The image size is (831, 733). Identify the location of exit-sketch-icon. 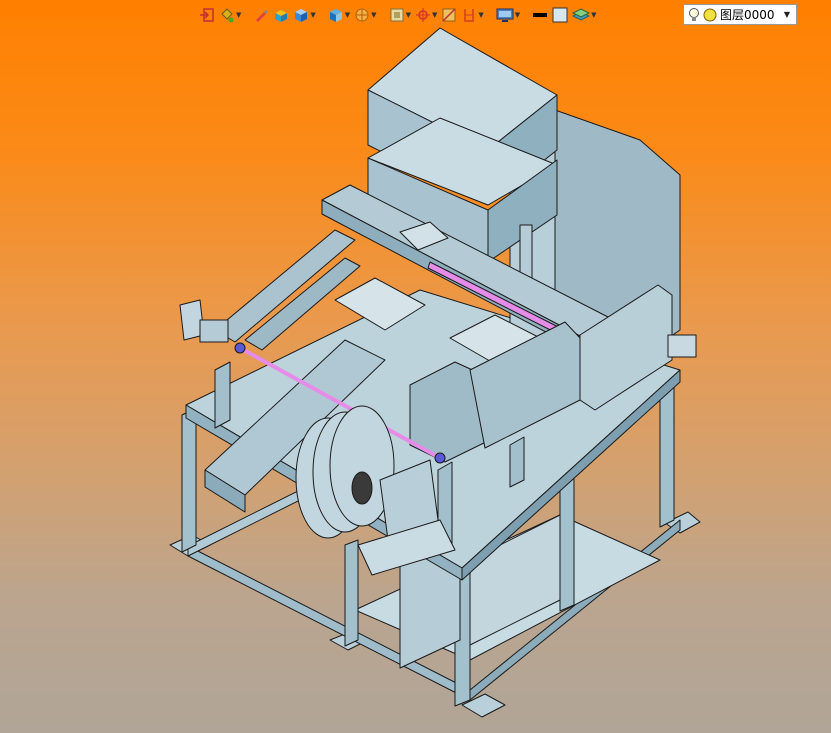
(207, 15).